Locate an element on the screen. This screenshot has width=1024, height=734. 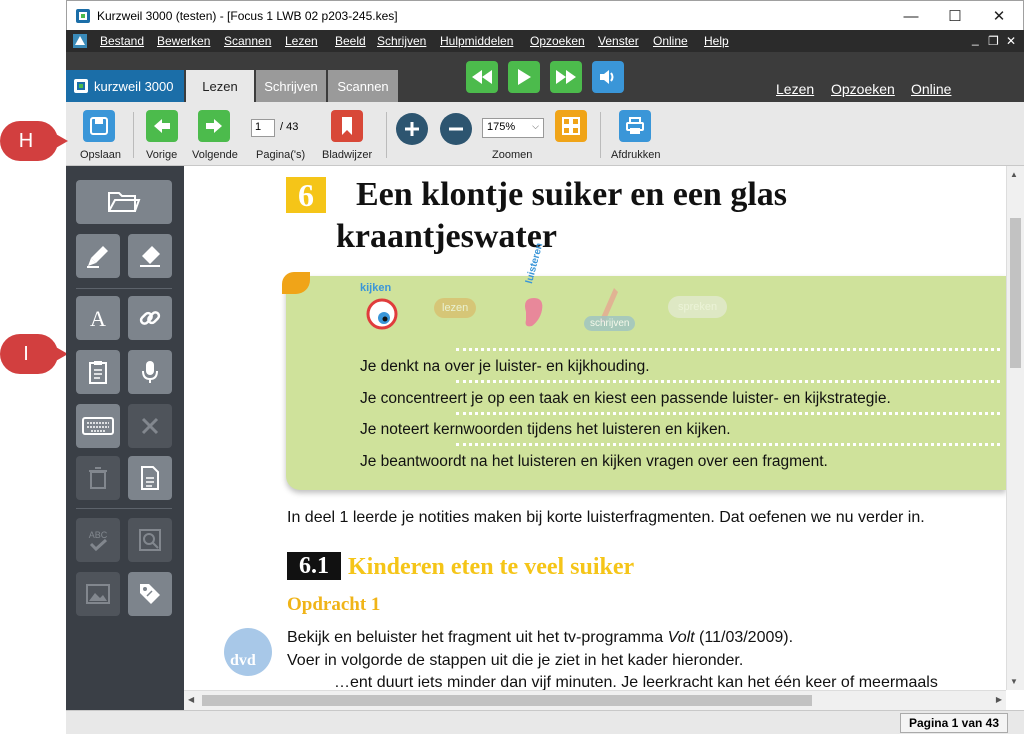
trash-button is located at coordinates (98, 478).